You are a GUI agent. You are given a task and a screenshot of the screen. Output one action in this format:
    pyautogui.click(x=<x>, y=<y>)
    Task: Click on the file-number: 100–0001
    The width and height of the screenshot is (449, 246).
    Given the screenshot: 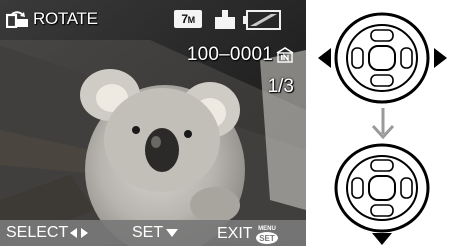 What is the action you would take?
    pyautogui.click(x=240, y=55)
    